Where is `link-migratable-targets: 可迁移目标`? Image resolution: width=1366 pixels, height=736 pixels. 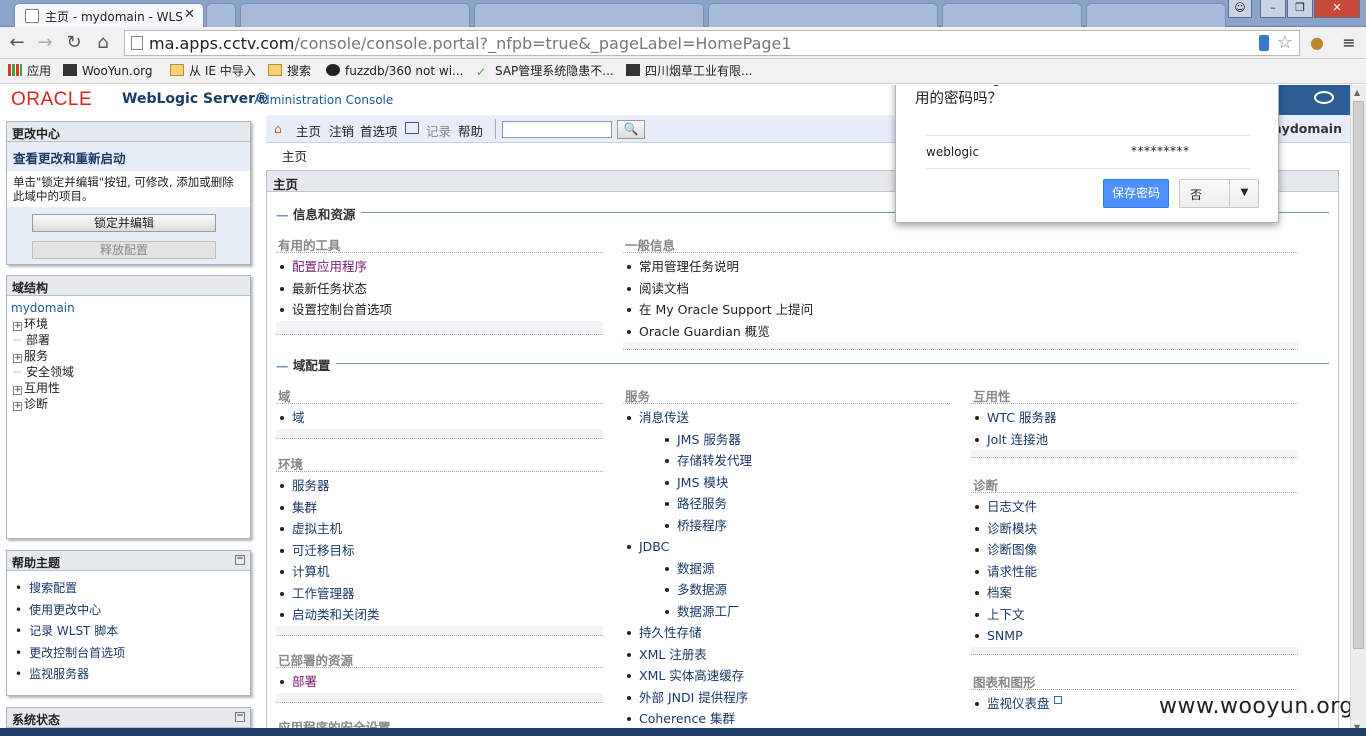 link-migratable-targets: 可迁移目标 is located at coordinates (439, 551).